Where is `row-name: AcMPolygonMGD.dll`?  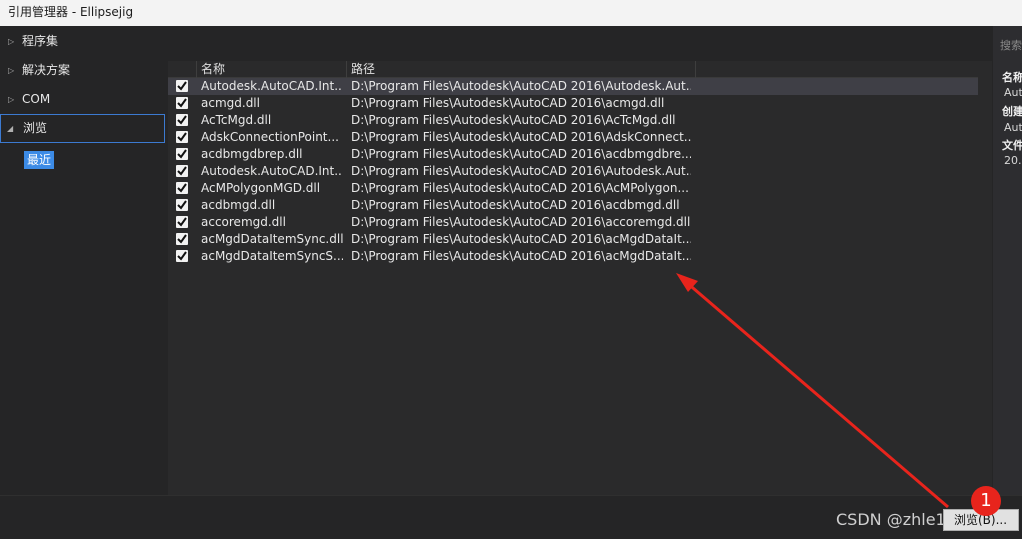 row-name: AcMPolygonMGD.dll is located at coordinates (261, 188).